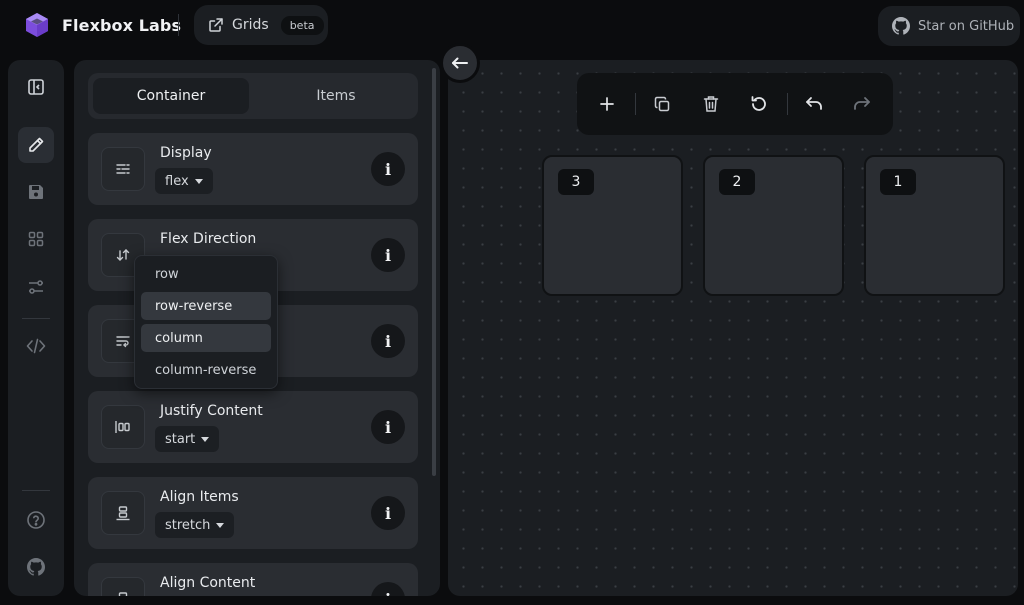  Describe the element at coordinates (898, 182) in the screenshot. I see `item-number-badge: 1` at that location.